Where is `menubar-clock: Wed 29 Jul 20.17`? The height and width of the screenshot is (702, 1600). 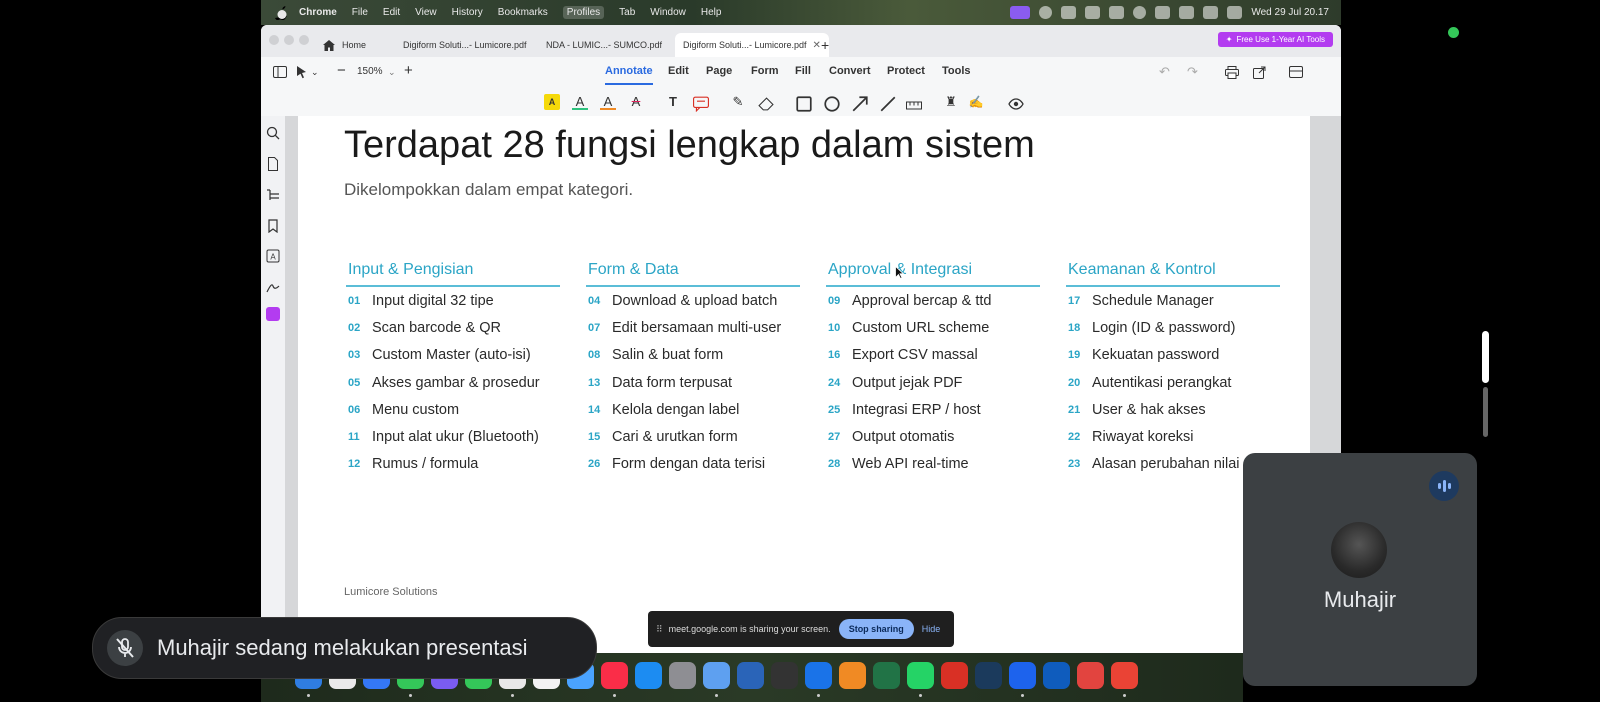 menubar-clock: Wed 29 Jul 20.17 is located at coordinates (1290, 12).